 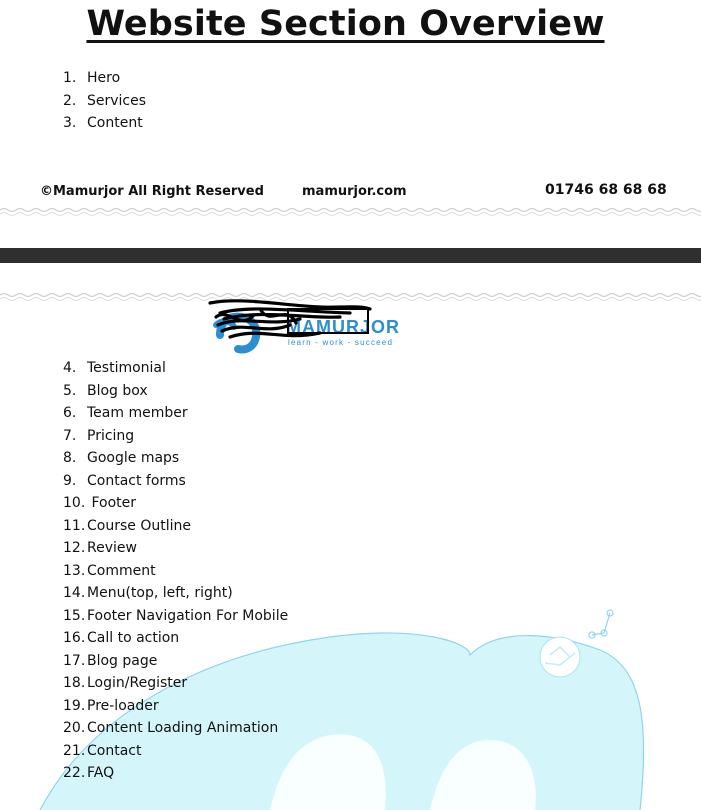 What do you see at coordinates (126, 368) in the screenshot?
I see `list-item-label: Testimonial` at bounding box center [126, 368].